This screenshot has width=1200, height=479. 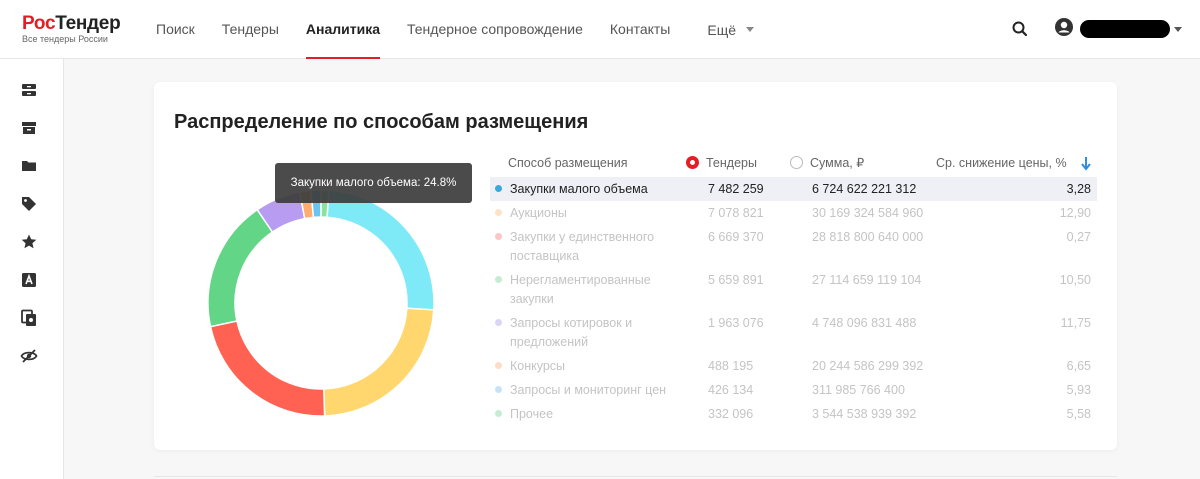 I want to click on row-price-drop: 5,58, so click(x=1078, y=413).